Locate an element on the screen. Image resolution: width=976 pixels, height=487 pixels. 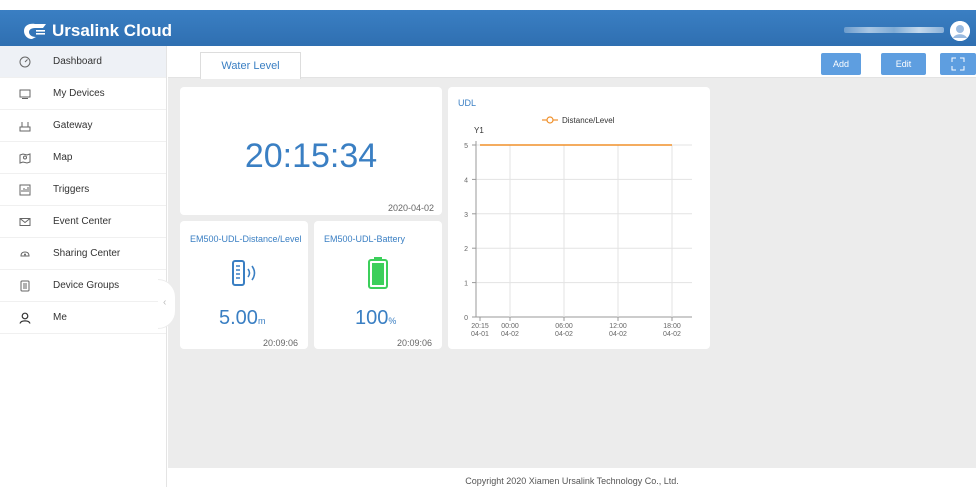
sidebar-item-dashboard: Dashboard is located at coordinates (83, 62).